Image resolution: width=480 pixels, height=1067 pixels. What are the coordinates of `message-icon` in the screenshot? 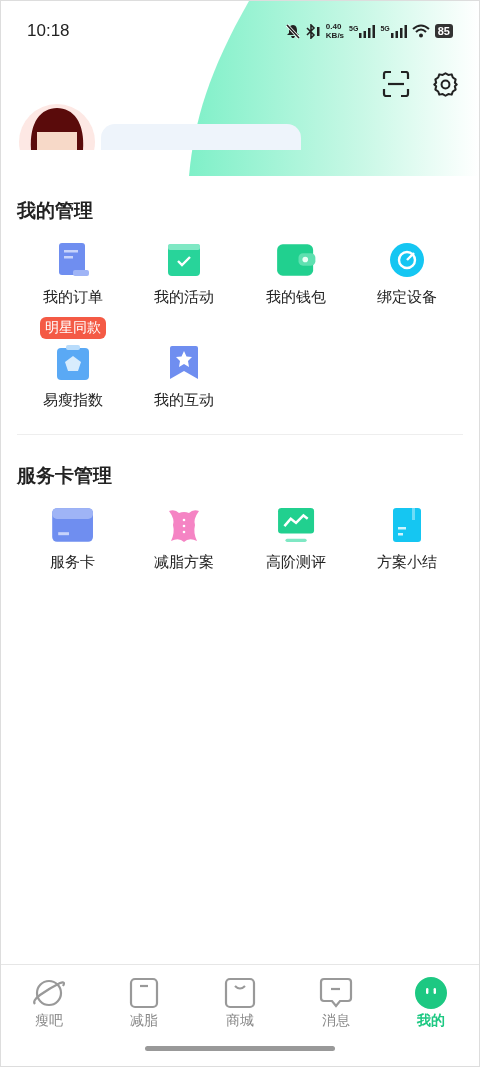 It's located at (335, 993).